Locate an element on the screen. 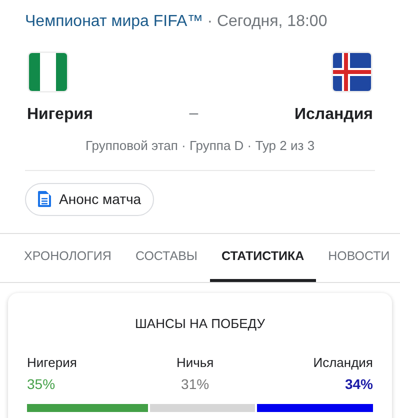  match-time: · Сегодня, 18:00 is located at coordinates (267, 22).